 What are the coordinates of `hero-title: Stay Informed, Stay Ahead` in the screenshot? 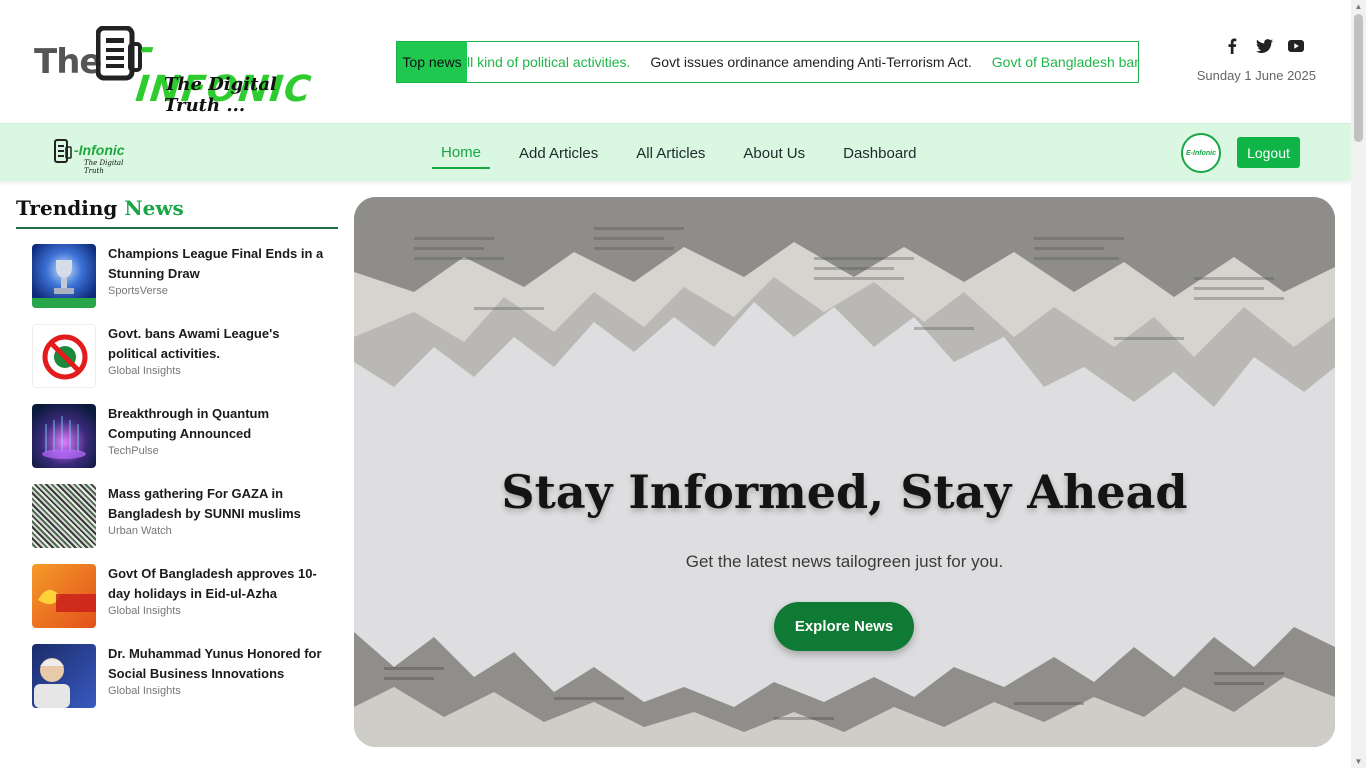 It's located at (844, 492).